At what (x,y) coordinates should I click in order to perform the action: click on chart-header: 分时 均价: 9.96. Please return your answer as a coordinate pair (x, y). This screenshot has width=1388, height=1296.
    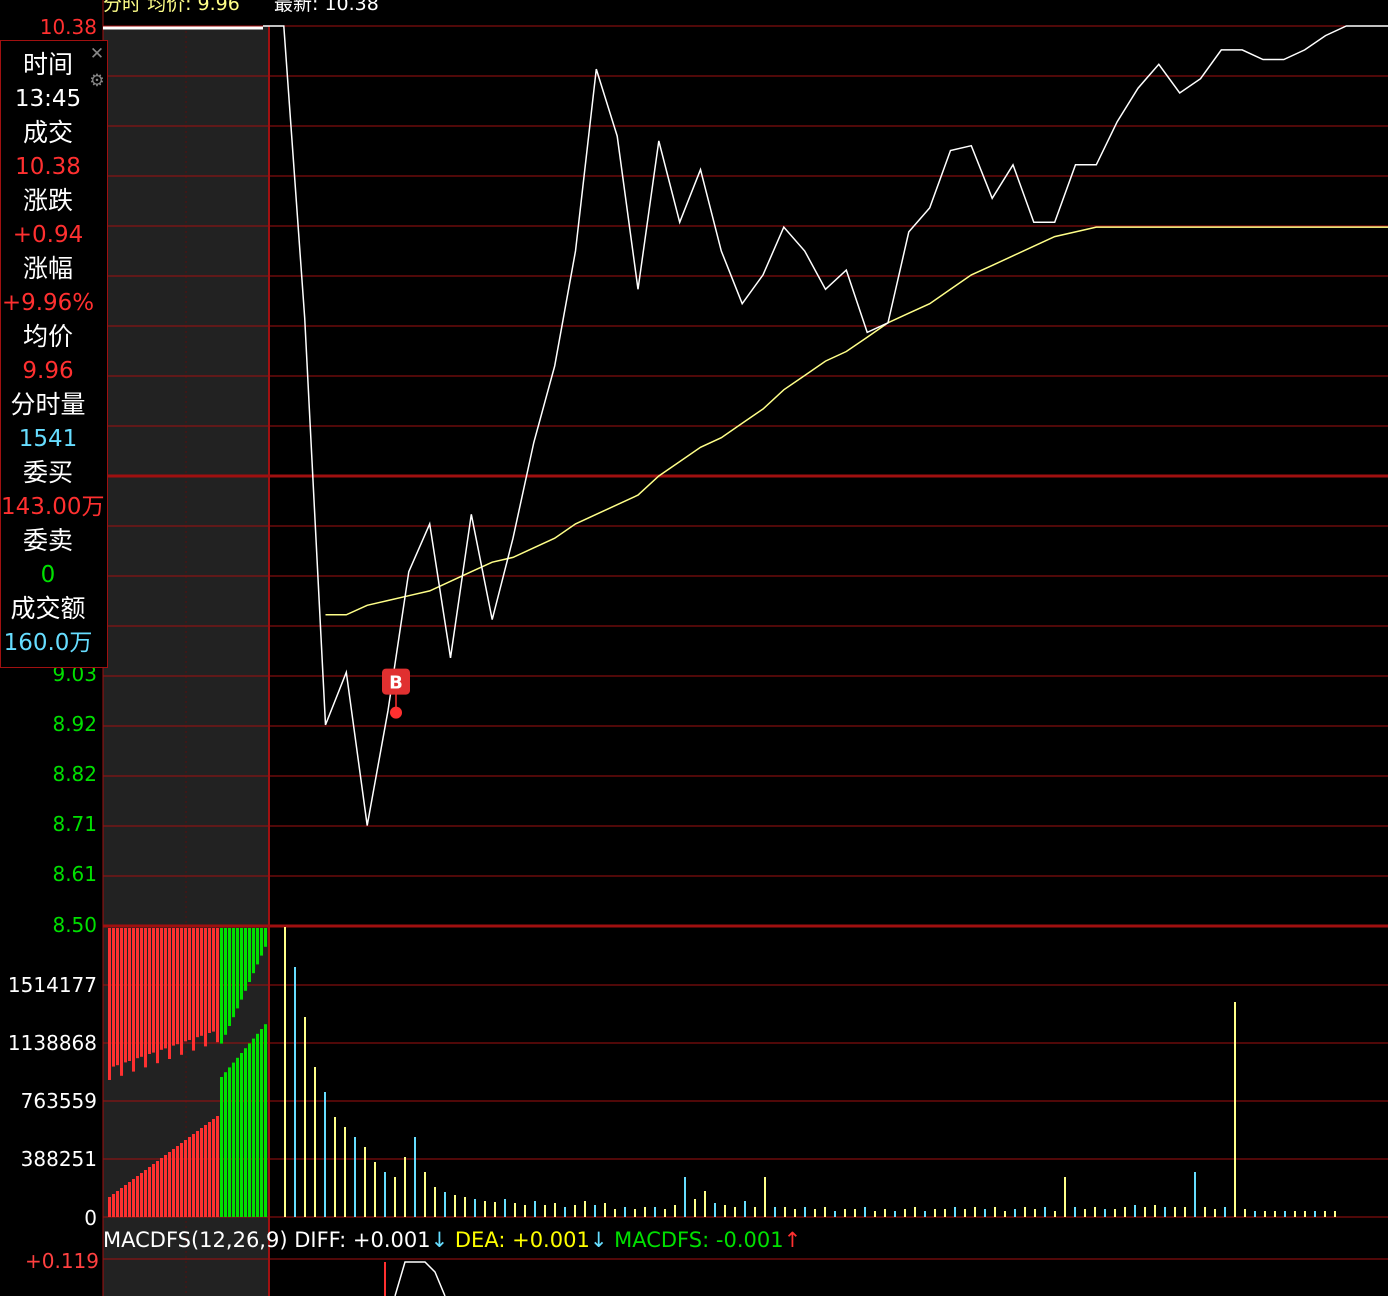
    Looking at the image, I should click on (171, 7).